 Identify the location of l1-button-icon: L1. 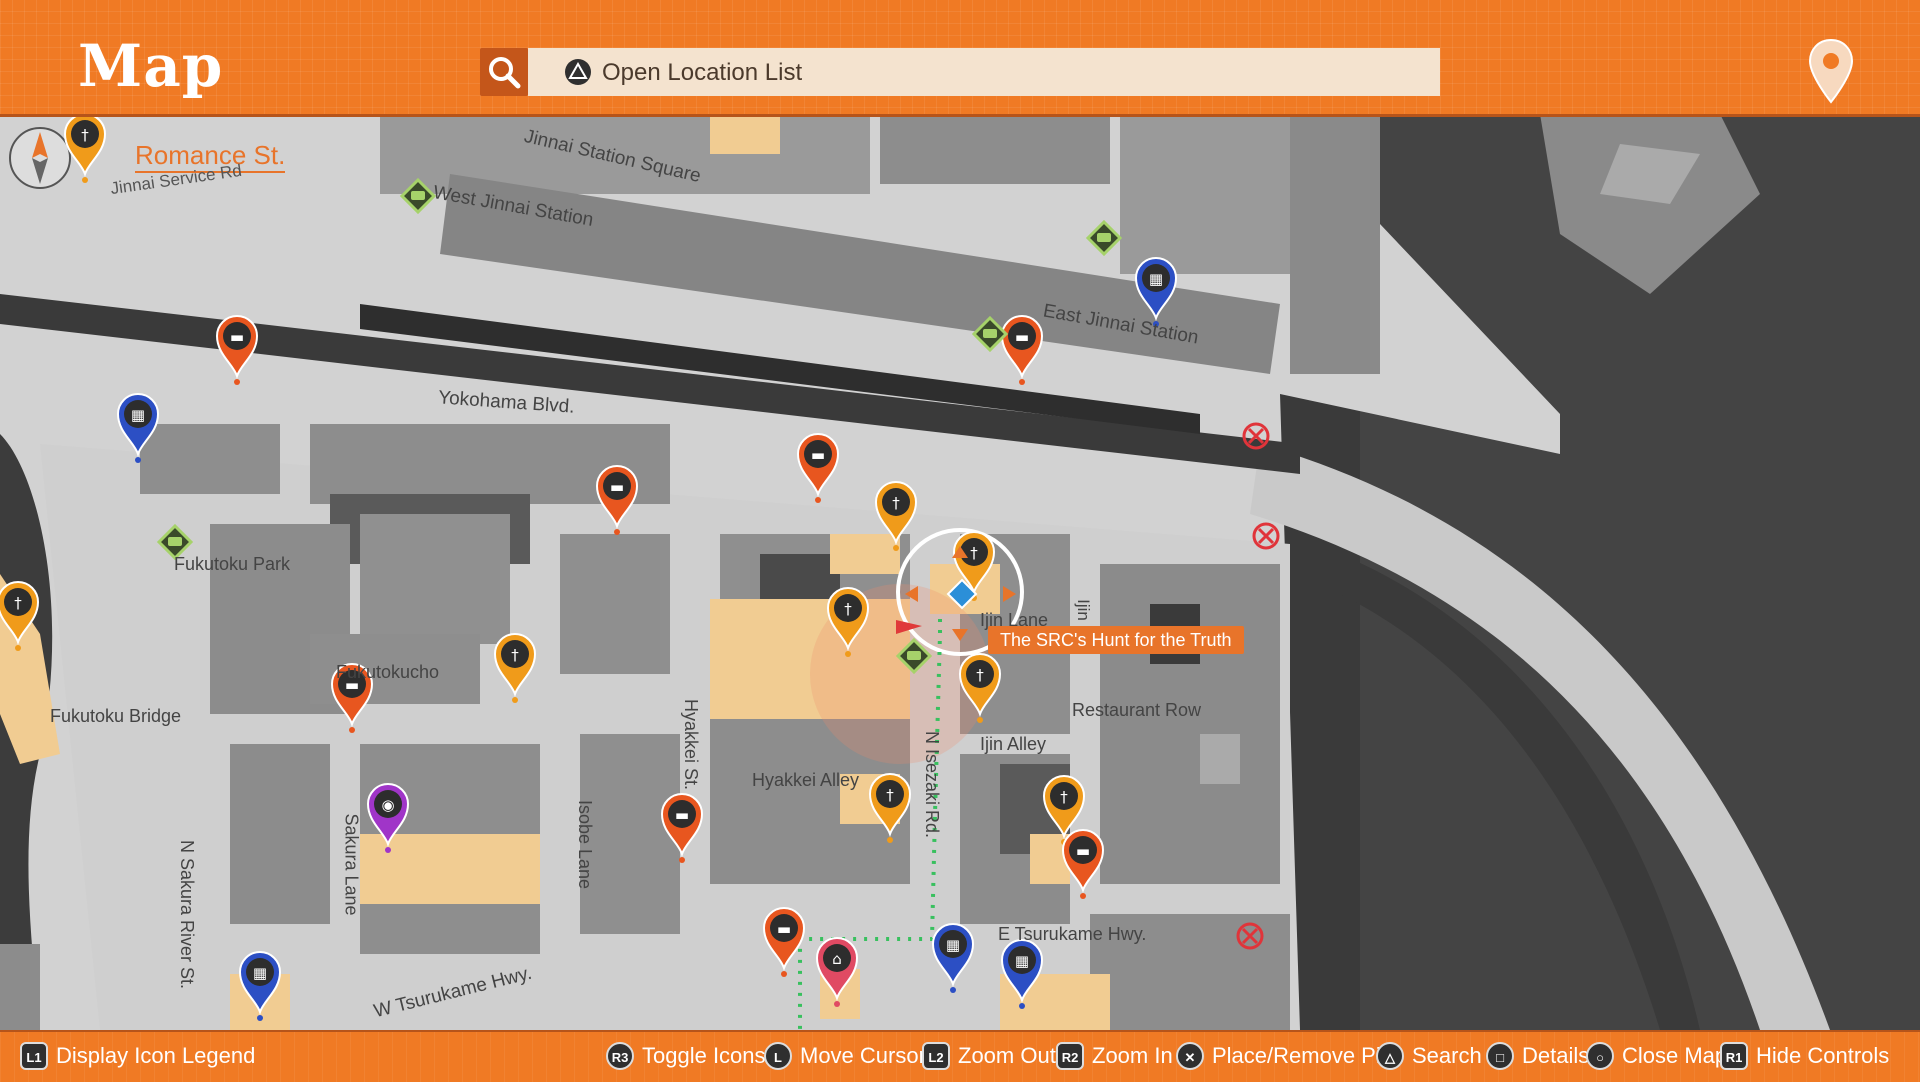
(34, 1056).